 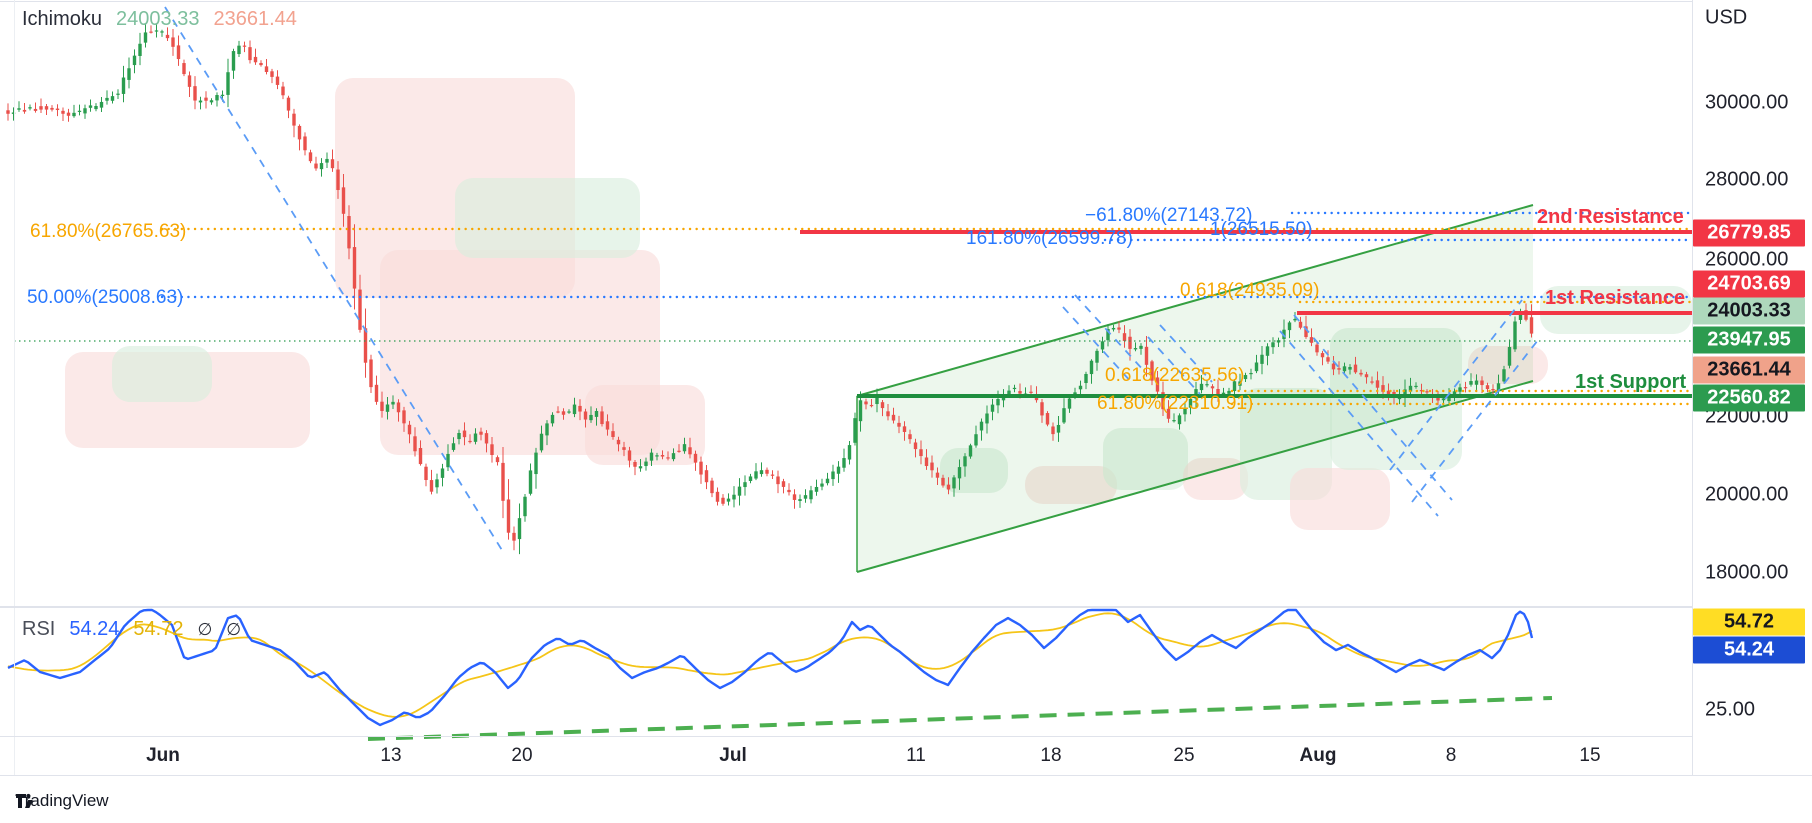 What do you see at coordinates (159, 19) in the screenshot?
I see `ichimoku-legend: Ichimoku 24003.33 23661.44` at bounding box center [159, 19].